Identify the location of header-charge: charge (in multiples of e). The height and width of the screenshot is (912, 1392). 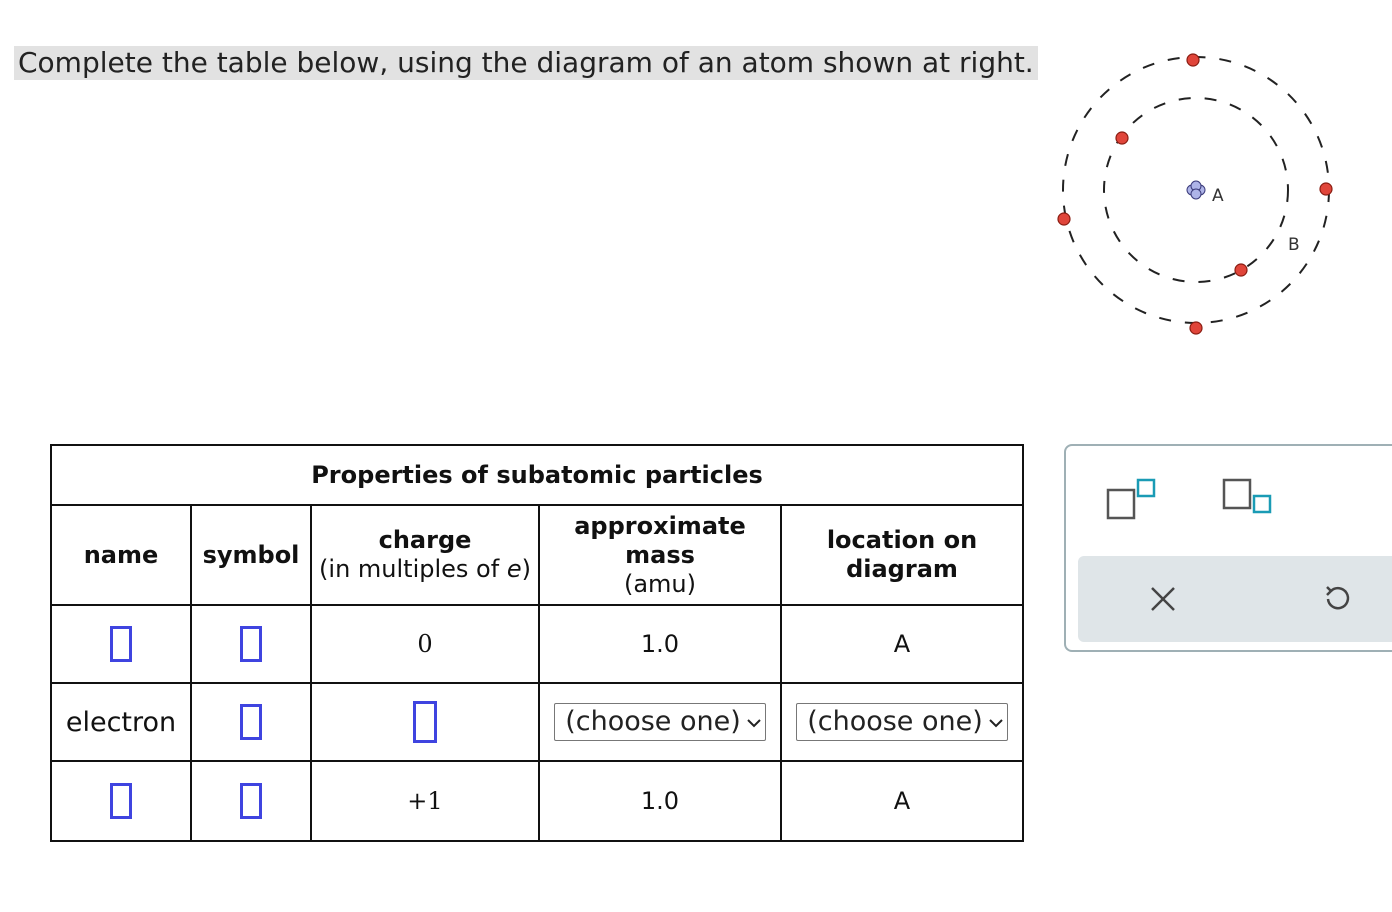
(425, 555).